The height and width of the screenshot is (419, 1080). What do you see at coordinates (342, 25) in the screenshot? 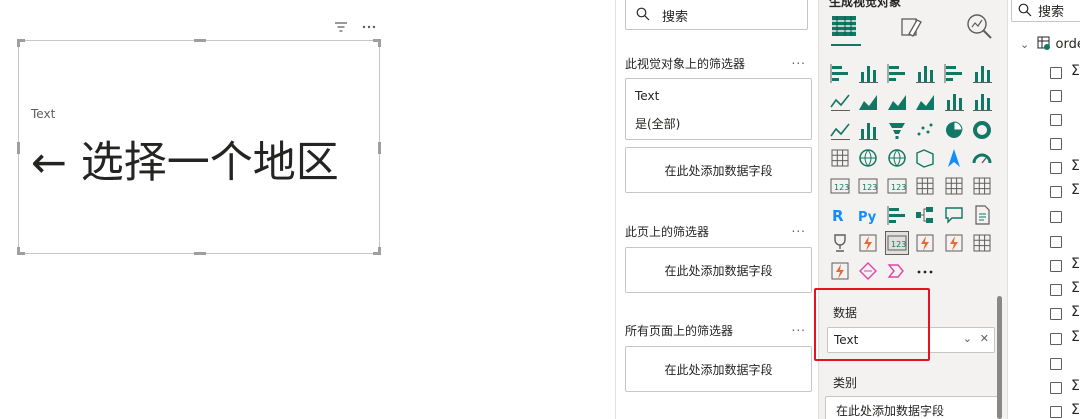
I see `filter-icon` at bounding box center [342, 25].